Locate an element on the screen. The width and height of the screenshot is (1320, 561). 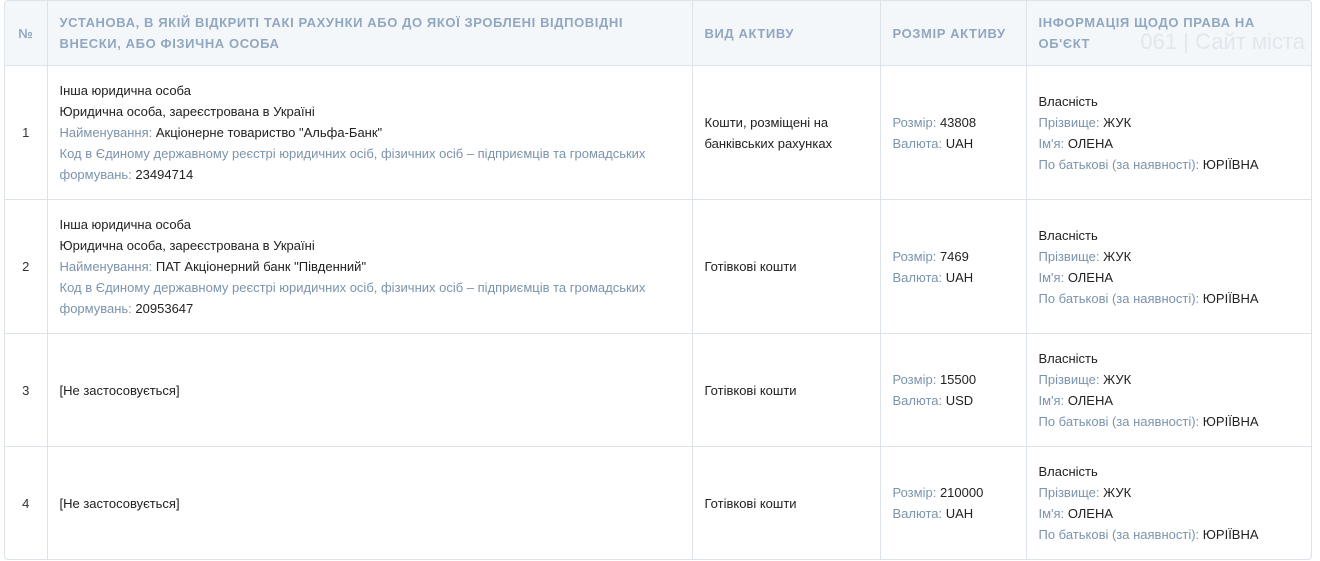
currency-line: Валюта: USD is located at coordinates (953, 400).